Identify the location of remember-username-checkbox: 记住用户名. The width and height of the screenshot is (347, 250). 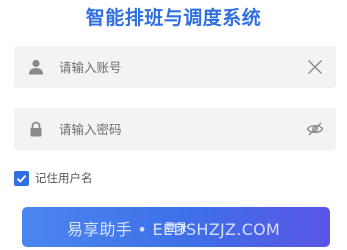
(53, 178).